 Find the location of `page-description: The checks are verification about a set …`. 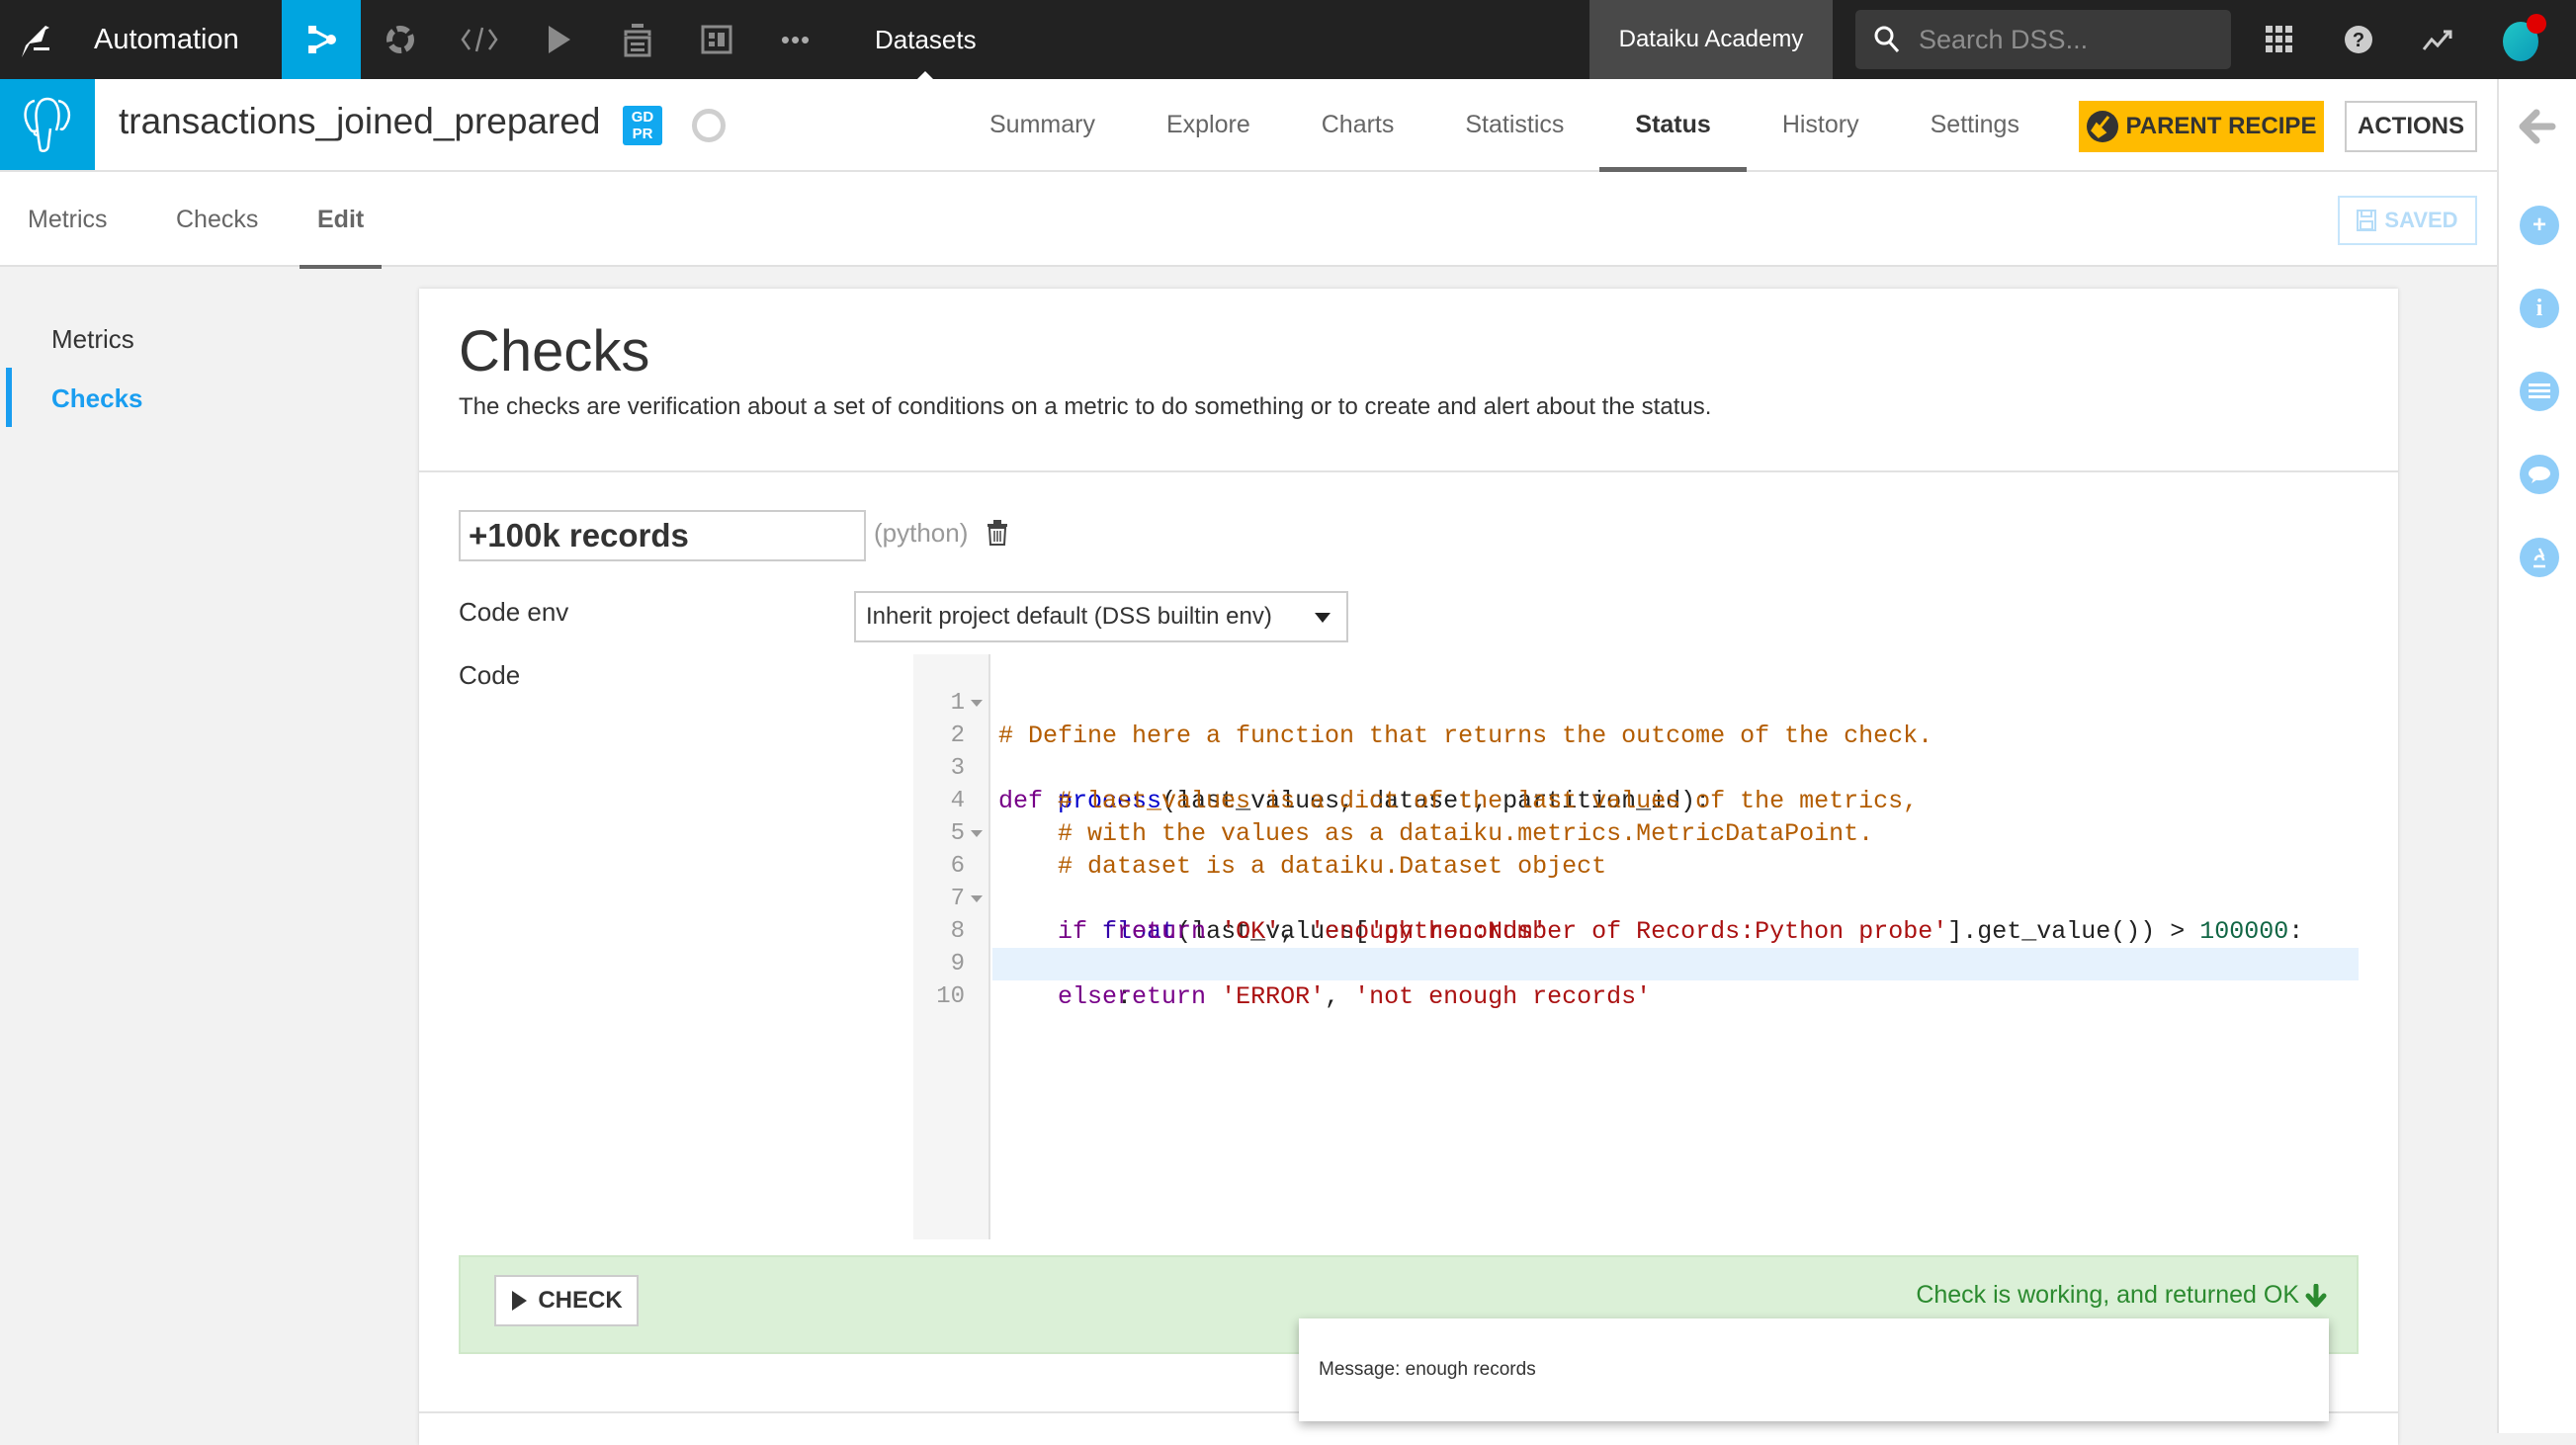

page-description: The checks are verification about a set … is located at coordinates (1085, 406).